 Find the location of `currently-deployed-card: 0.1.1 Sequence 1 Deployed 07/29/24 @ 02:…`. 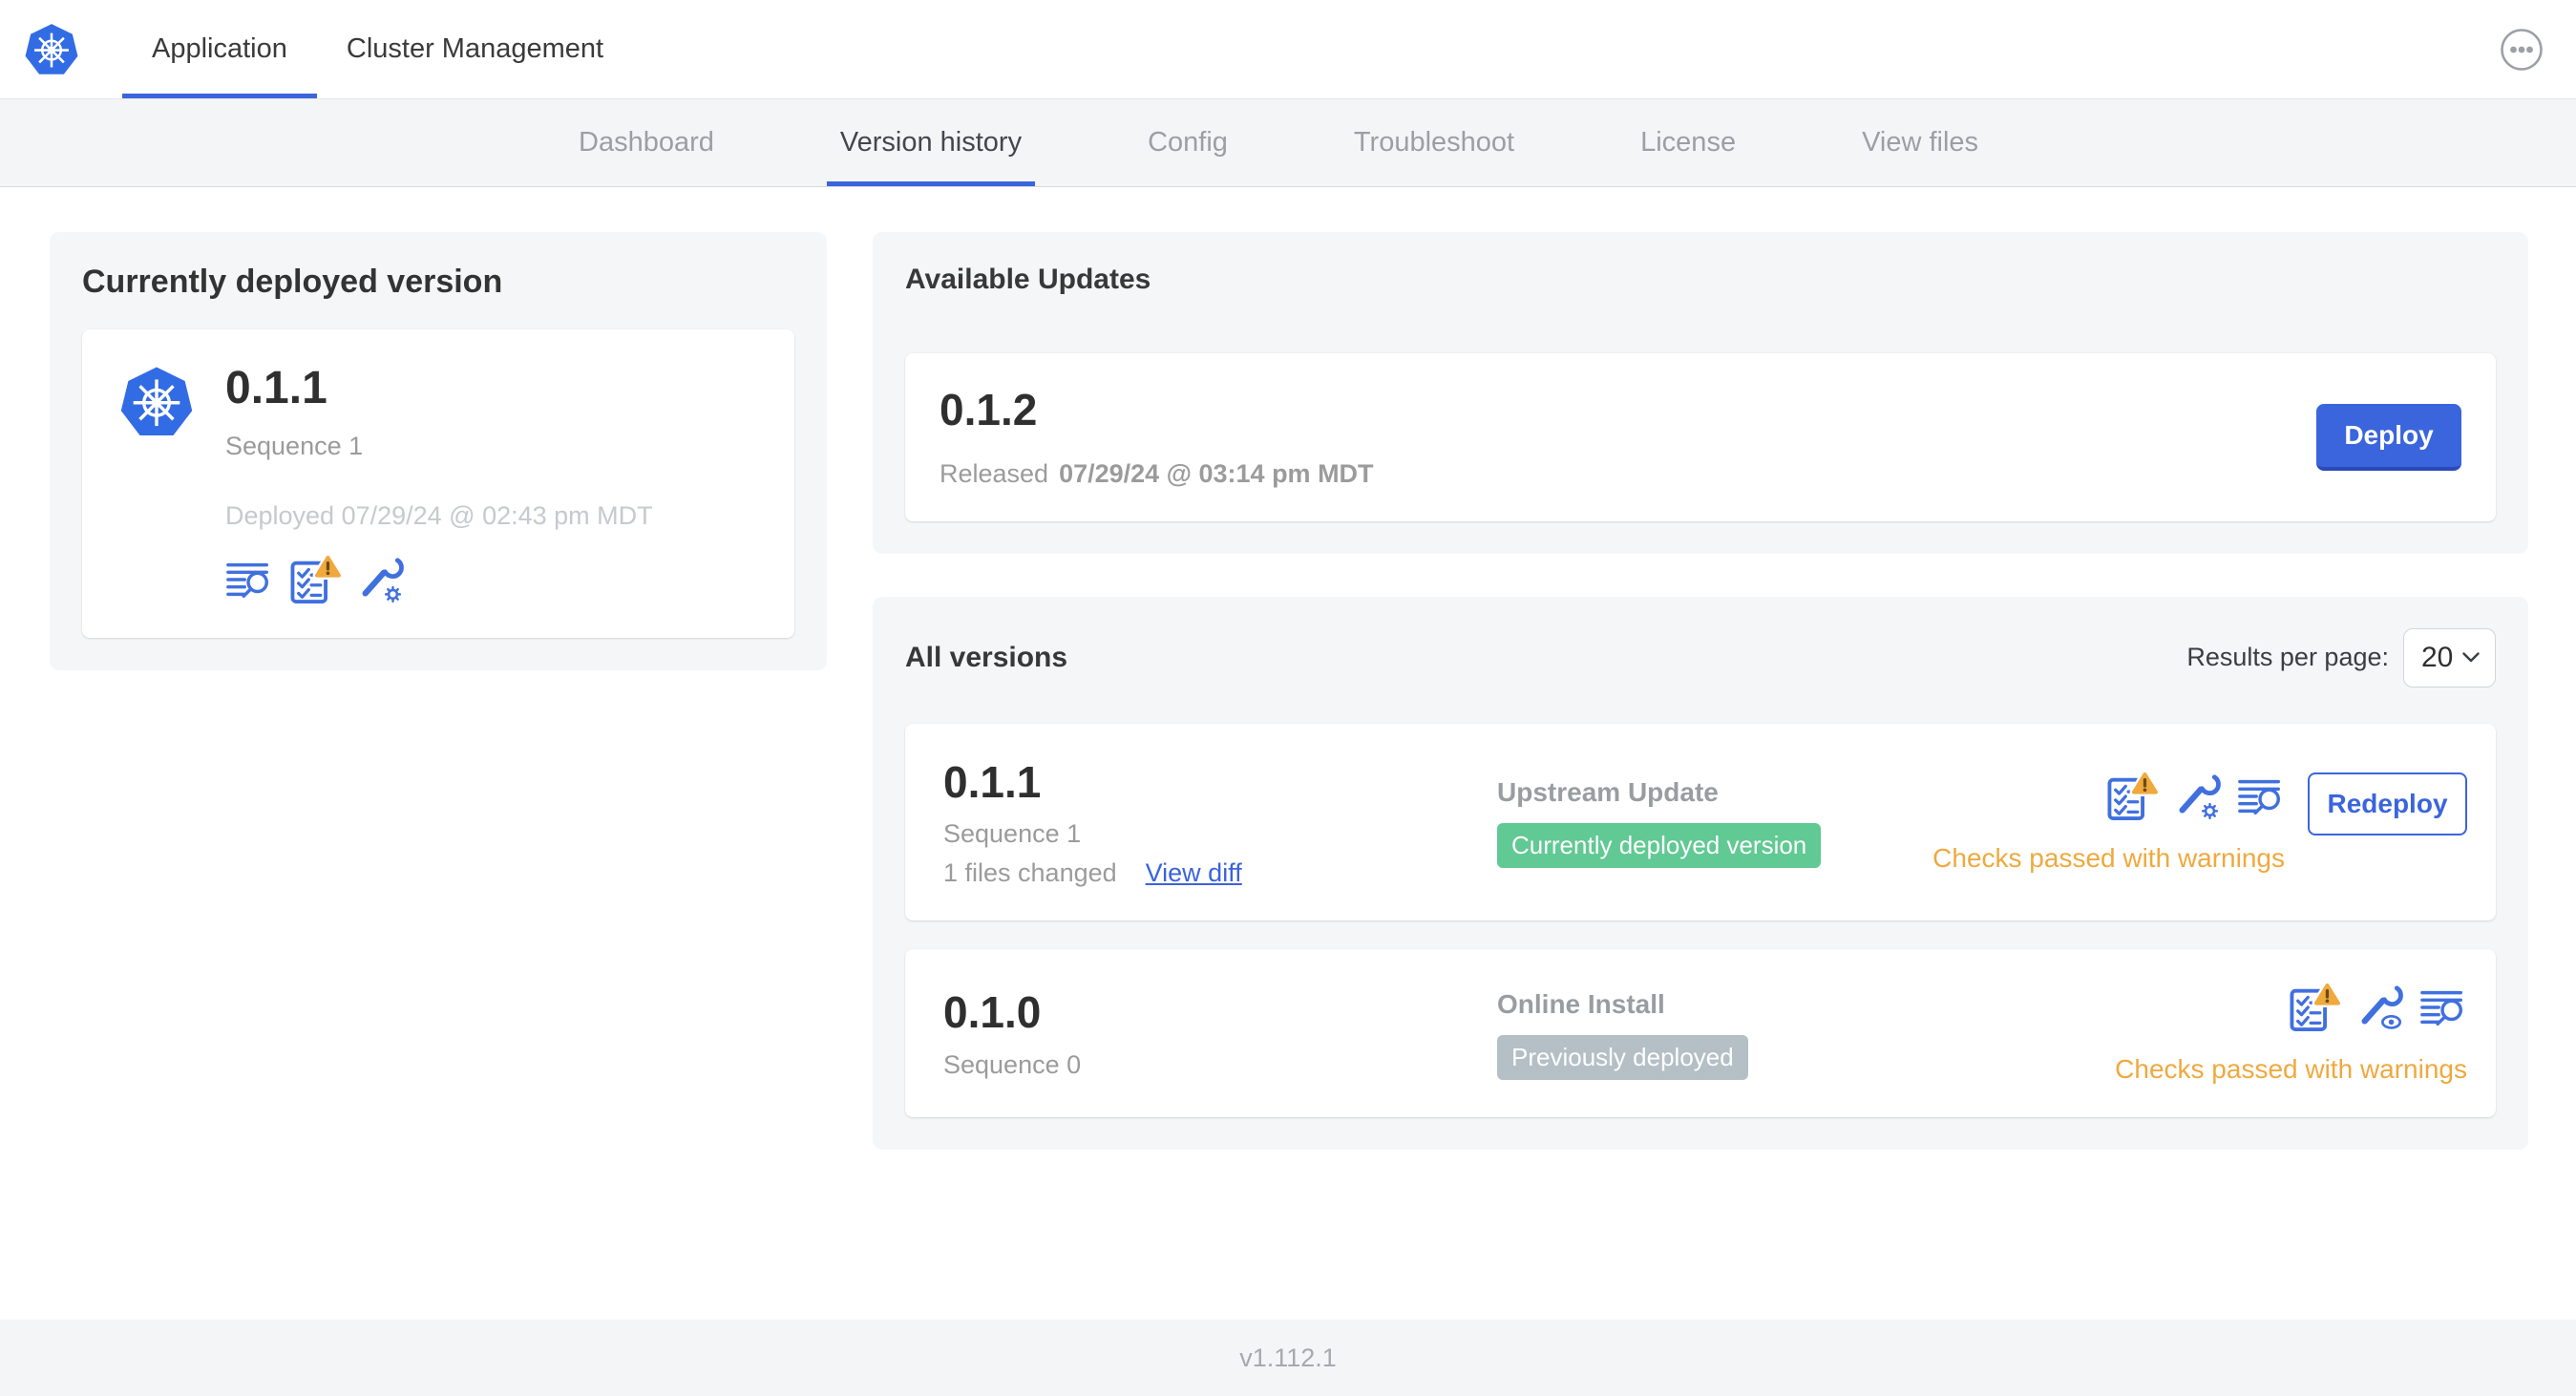

currently-deployed-card: 0.1.1 Sequence 1 Deployed 07/29/24 @ 02:… is located at coordinates (438, 483).